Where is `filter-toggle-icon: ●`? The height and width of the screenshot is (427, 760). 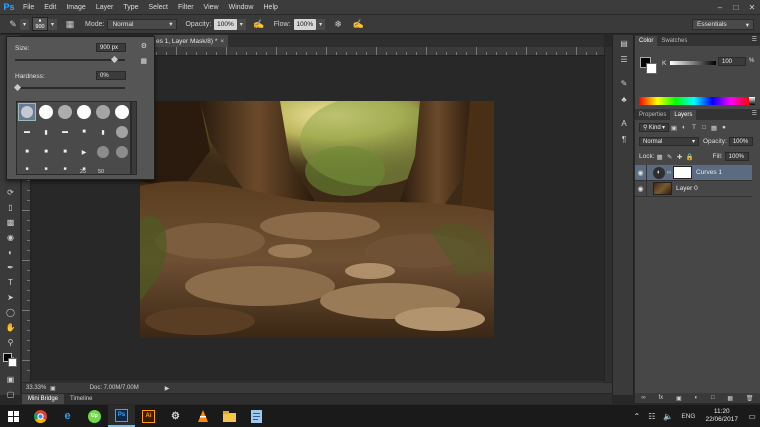
filter-toggle-icon: ● is located at coordinates (724, 127).